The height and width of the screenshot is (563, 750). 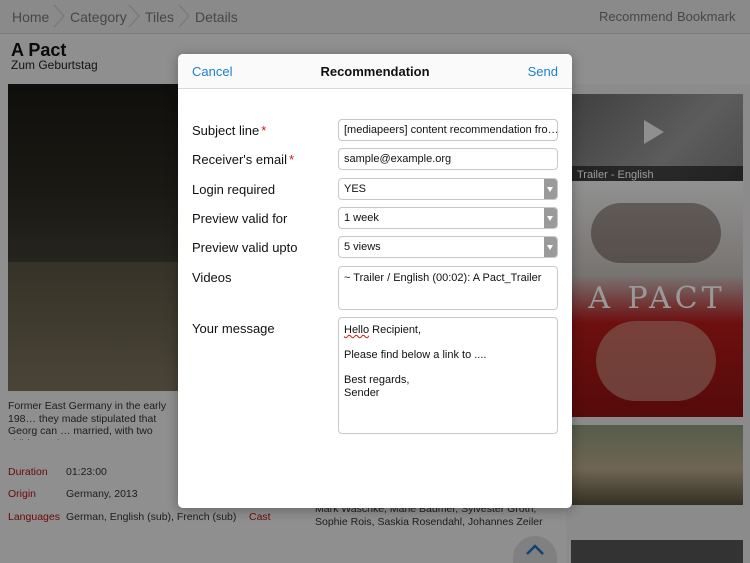 I want to click on dialog-header: Recommendation Cancel Send, so click(x=375, y=71).